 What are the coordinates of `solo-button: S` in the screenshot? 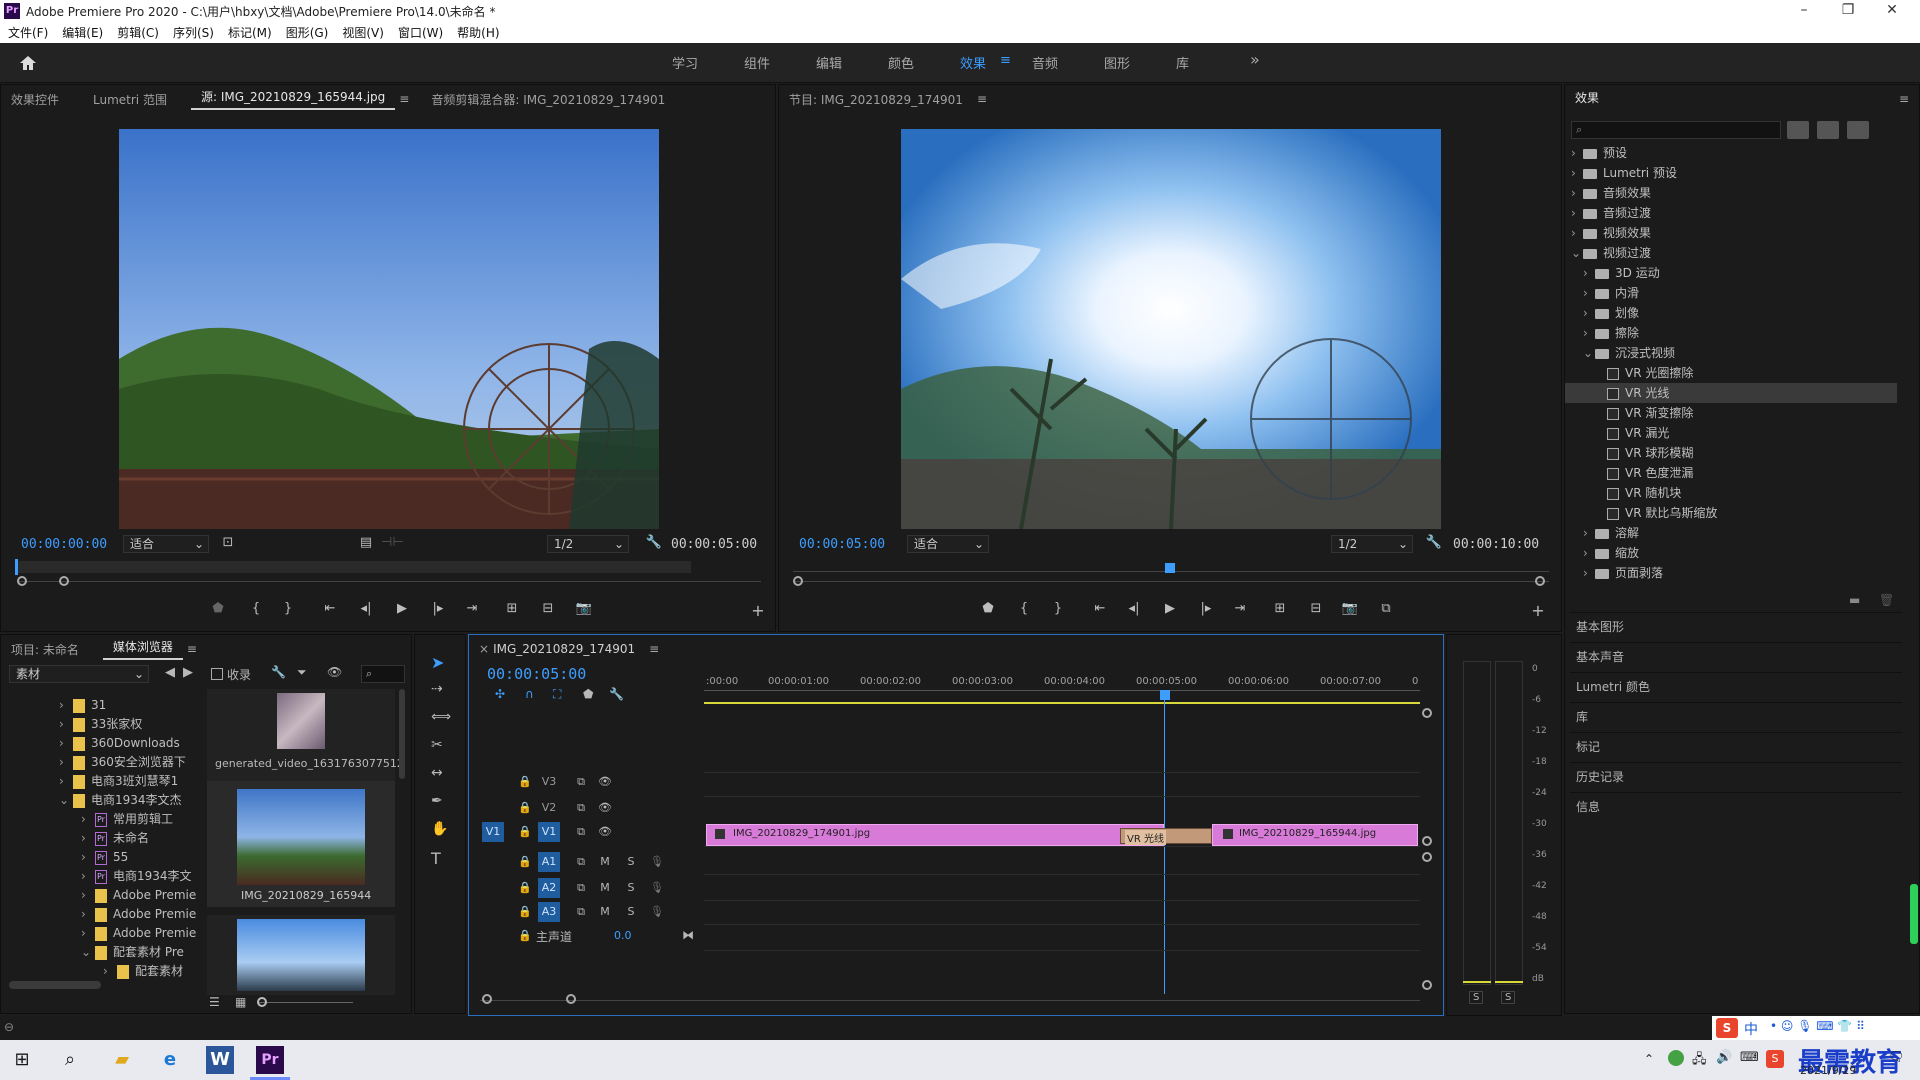 It's located at (631, 888).